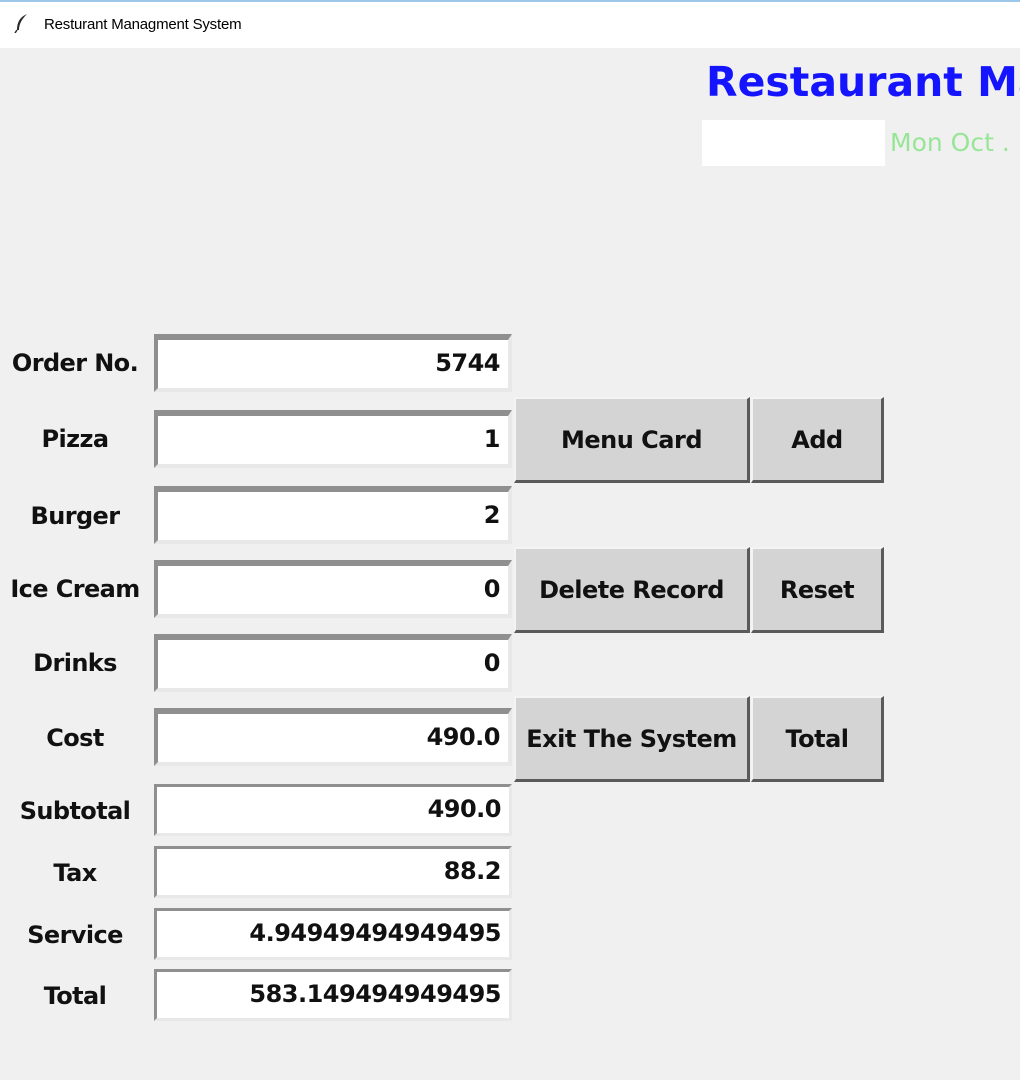  What do you see at coordinates (333, 810) in the screenshot?
I see `subtotal-field: 490.0` at bounding box center [333, 810].